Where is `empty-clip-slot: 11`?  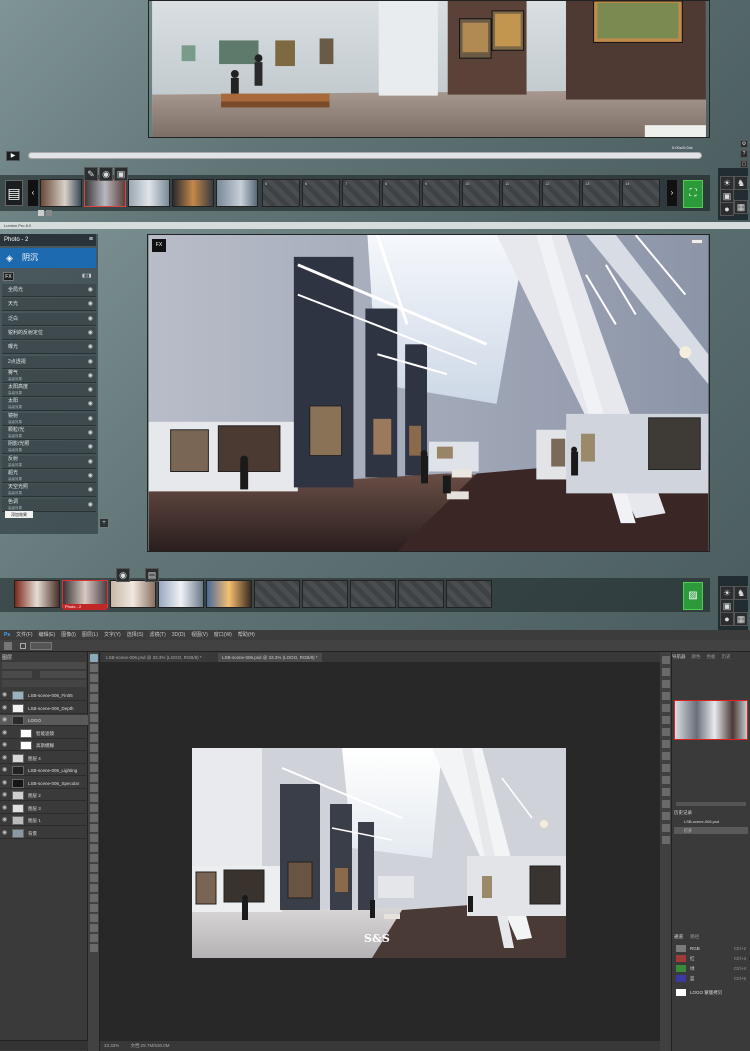 empty-clip-slot: 11 is located at coordinates (521, 193).